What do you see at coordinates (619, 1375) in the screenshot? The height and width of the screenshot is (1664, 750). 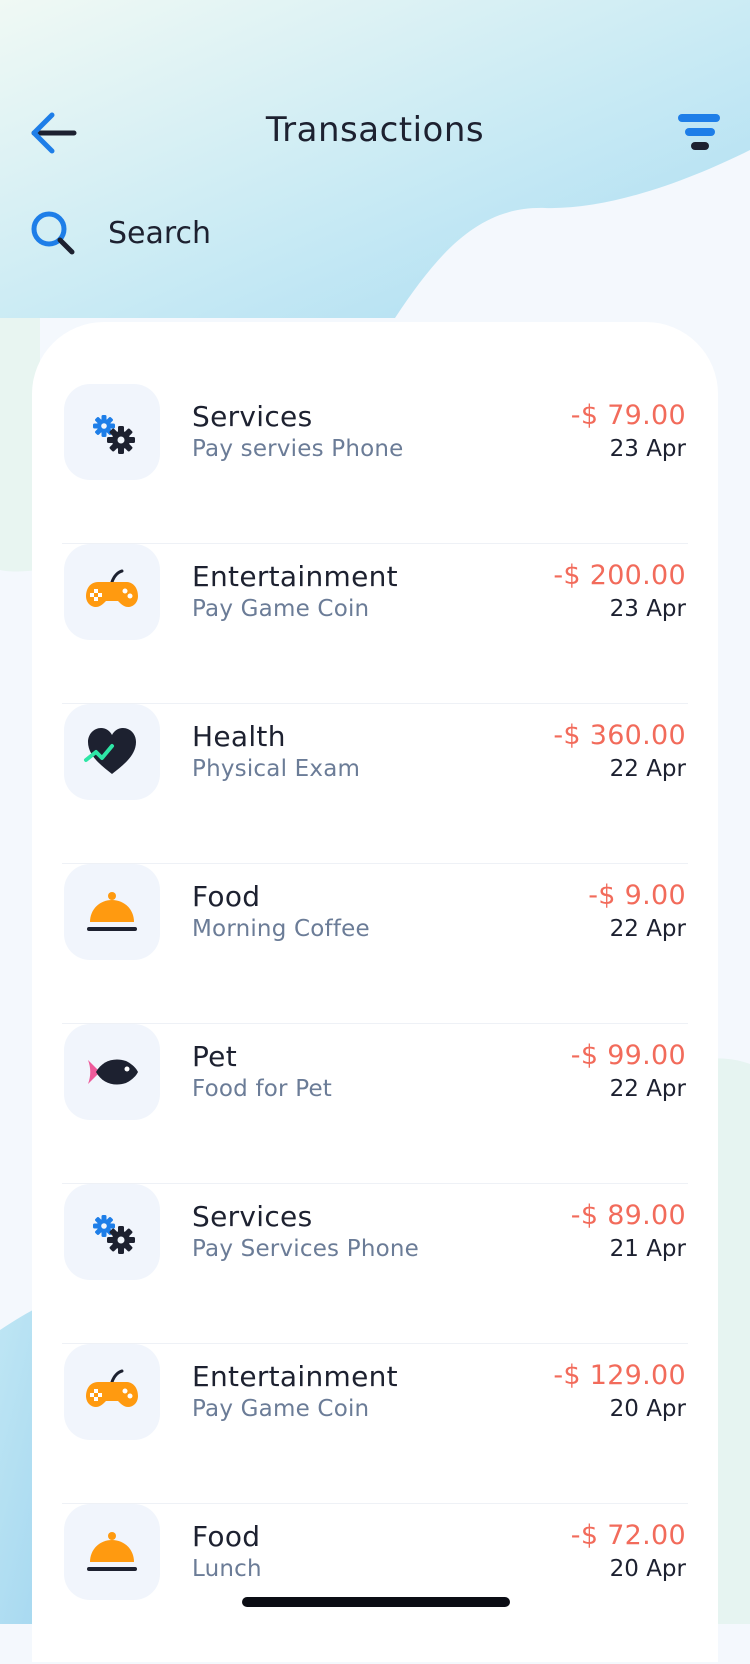 I see `transaction-amount: -$ 129.00` at bounding box center [619, 1375].